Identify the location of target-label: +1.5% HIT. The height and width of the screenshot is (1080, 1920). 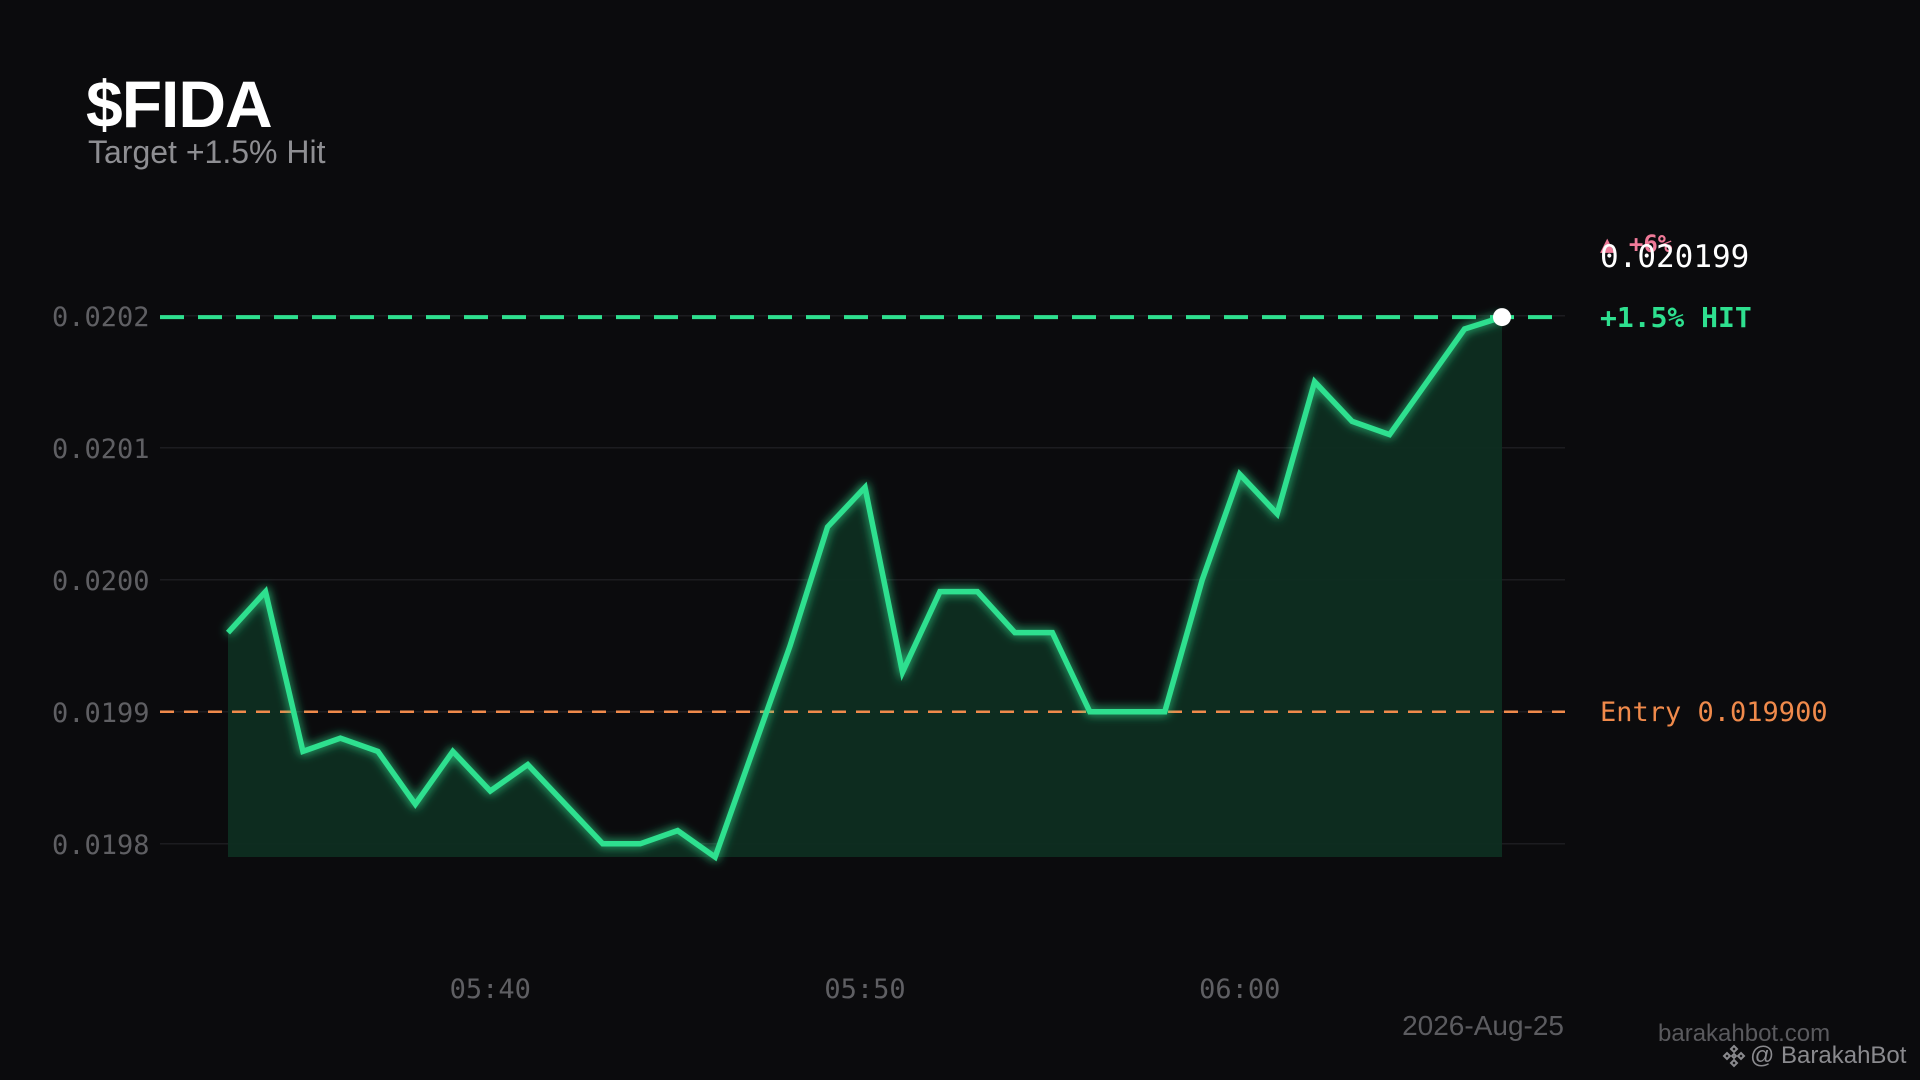
(1676, 317).